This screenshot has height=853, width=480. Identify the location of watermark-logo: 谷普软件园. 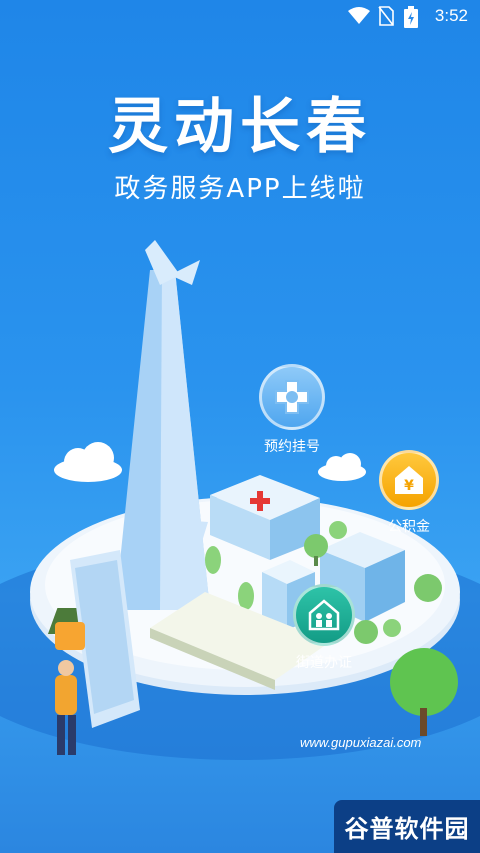
(407, 826).